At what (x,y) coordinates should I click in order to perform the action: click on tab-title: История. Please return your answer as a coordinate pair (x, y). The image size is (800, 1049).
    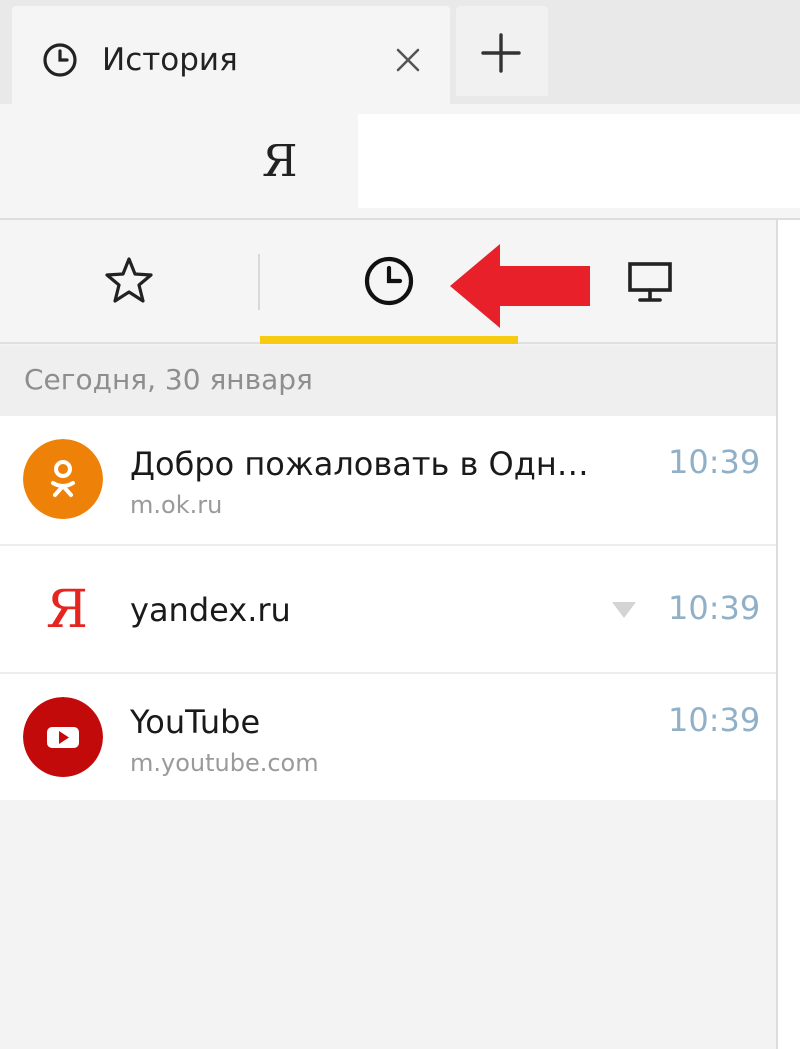
    Looking at the image, I should click on (170, 60).